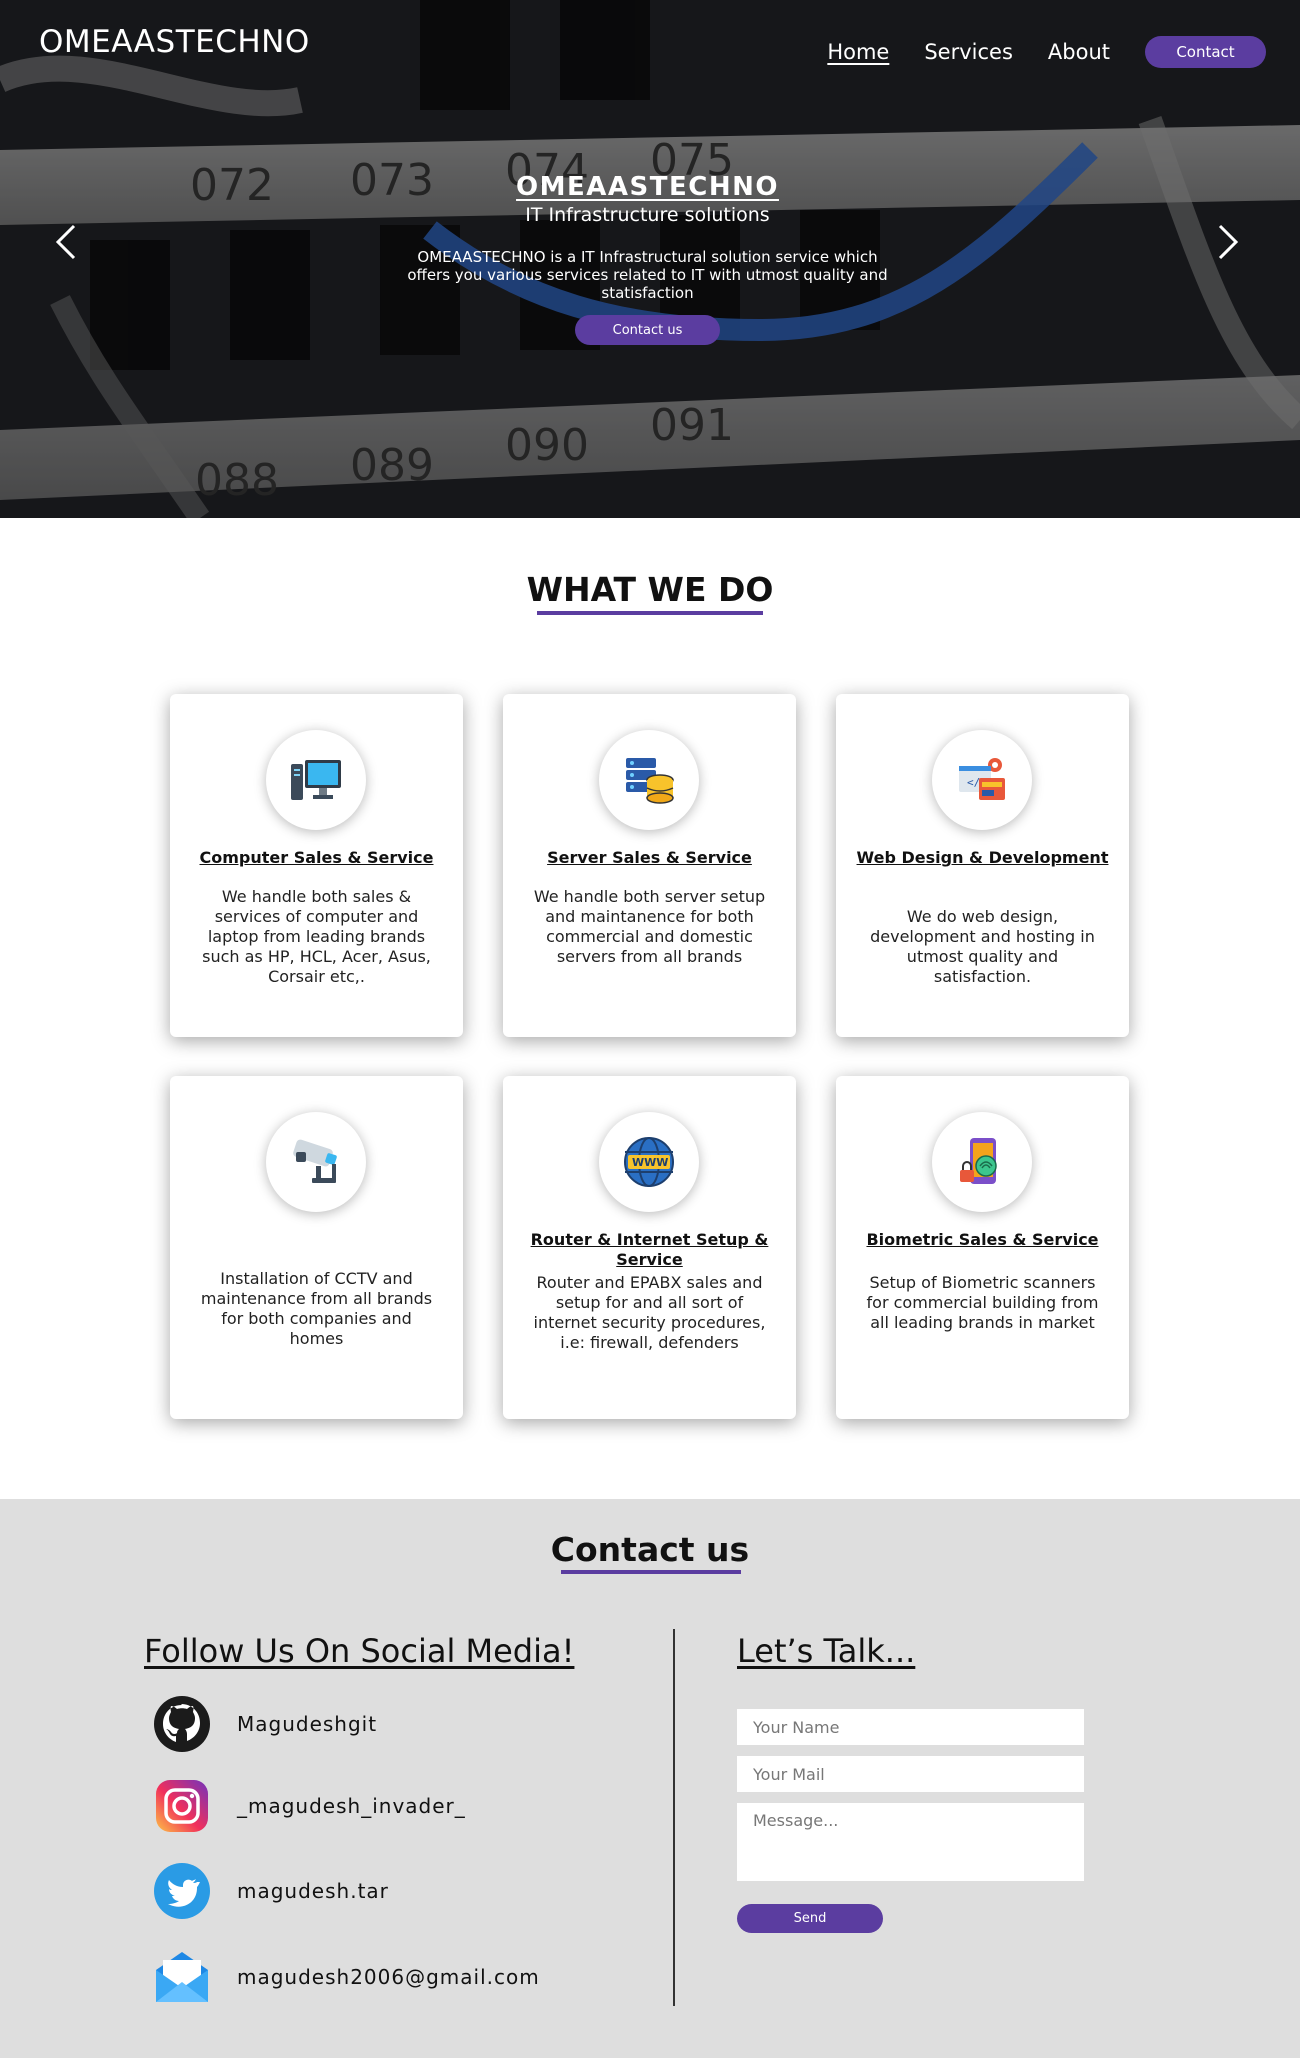 The width and height of the screenshot is (1300, 2058). I want to click on card-title: Computer Sales & Service, so click(316, 857).